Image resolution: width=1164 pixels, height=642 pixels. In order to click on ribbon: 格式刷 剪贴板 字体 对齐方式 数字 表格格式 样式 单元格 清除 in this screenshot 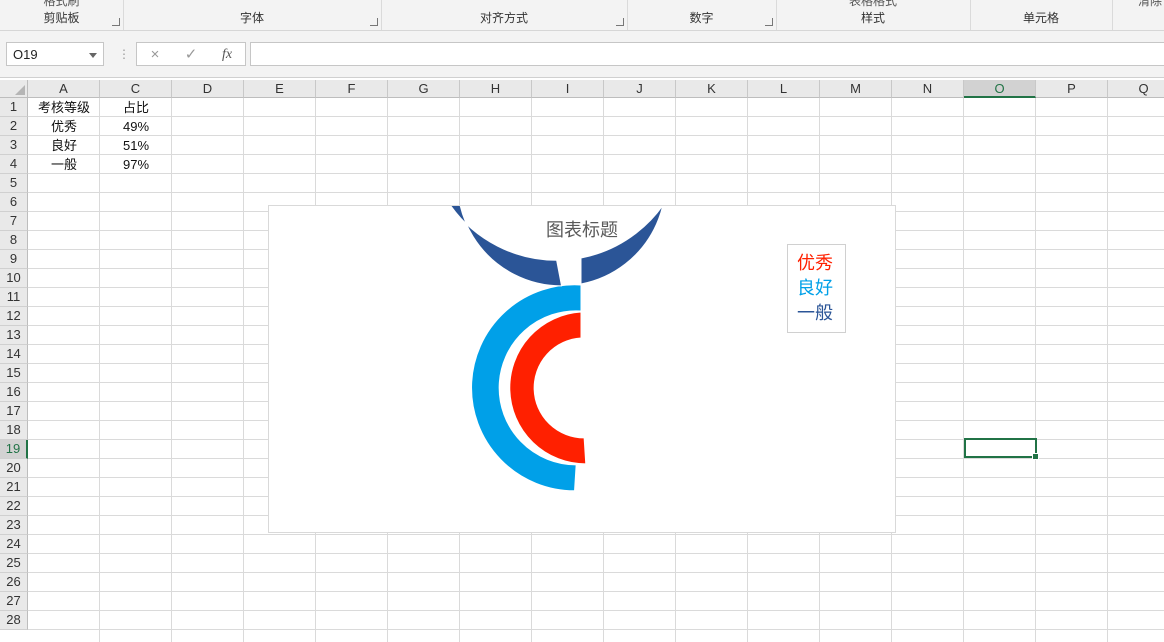, I will do `click(582, 15)`.